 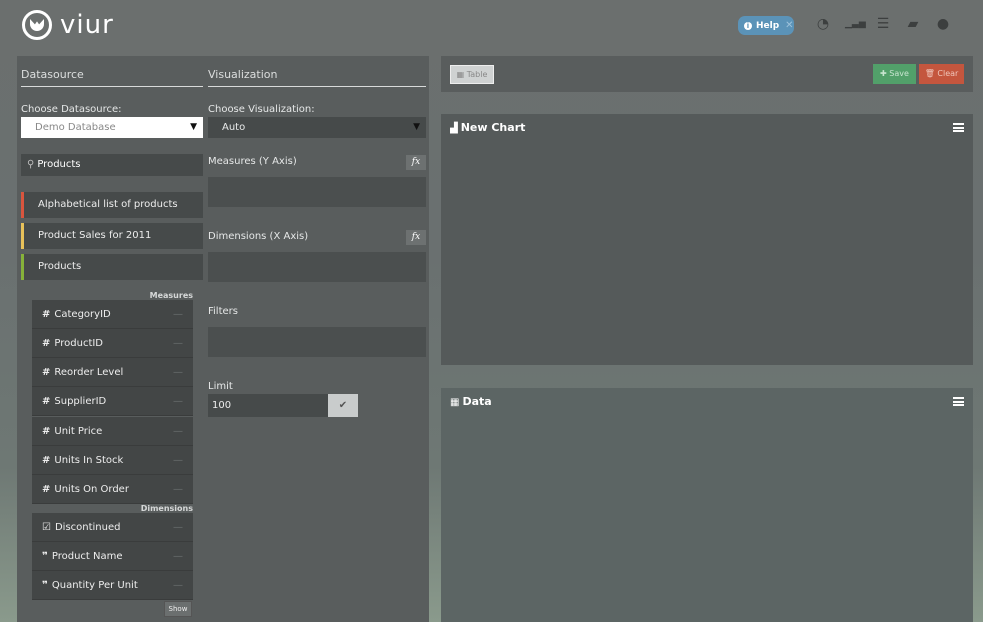 What do you see at coordinates (948, 73) in the screenshot?
I see `clear-button-label: Clear` at bounding box center [948, 73].